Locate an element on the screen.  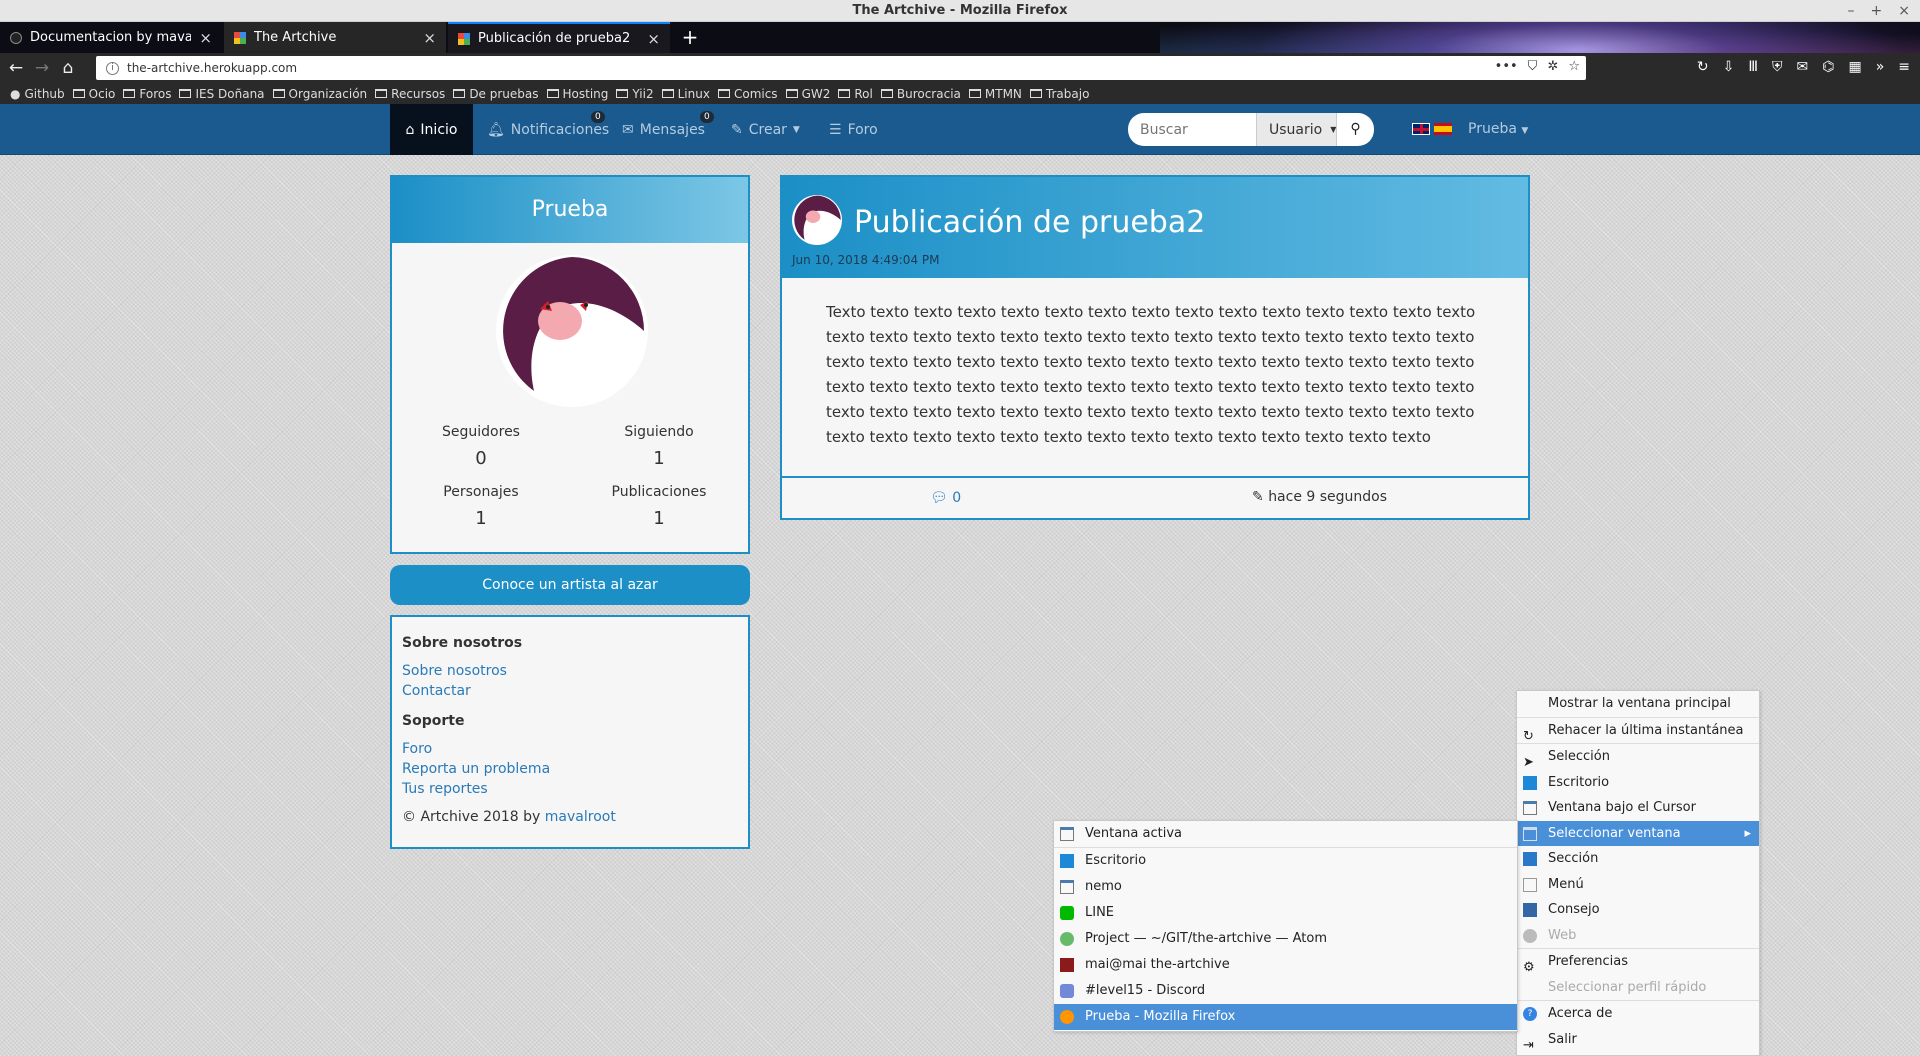
maximize-icon: + is located at coordinates (1877, 11).